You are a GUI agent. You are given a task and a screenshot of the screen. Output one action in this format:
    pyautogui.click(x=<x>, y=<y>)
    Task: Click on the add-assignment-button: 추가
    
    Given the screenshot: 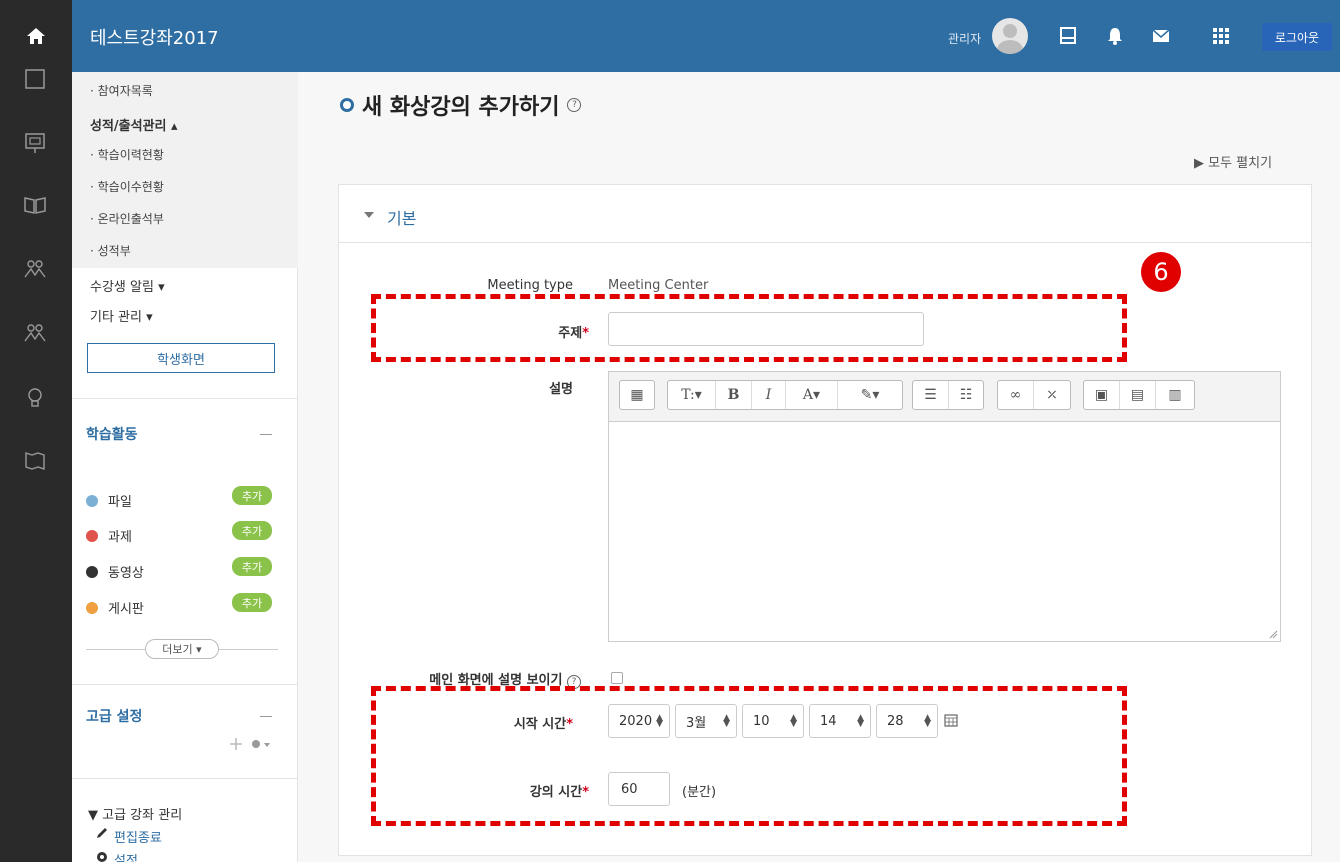 What is the action you would take?
    pyautogui.click(x=252, y=530)
    